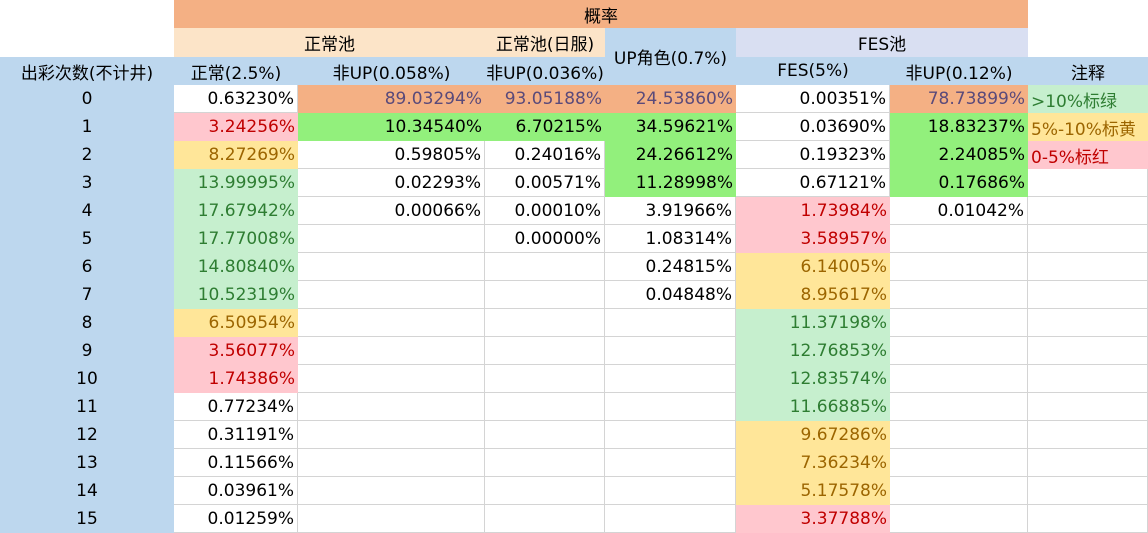  What do you see at coordinates (236, 211) in the screenshot?
I see `cell-normal: 17.67942%` at bounding box center [236, 211].